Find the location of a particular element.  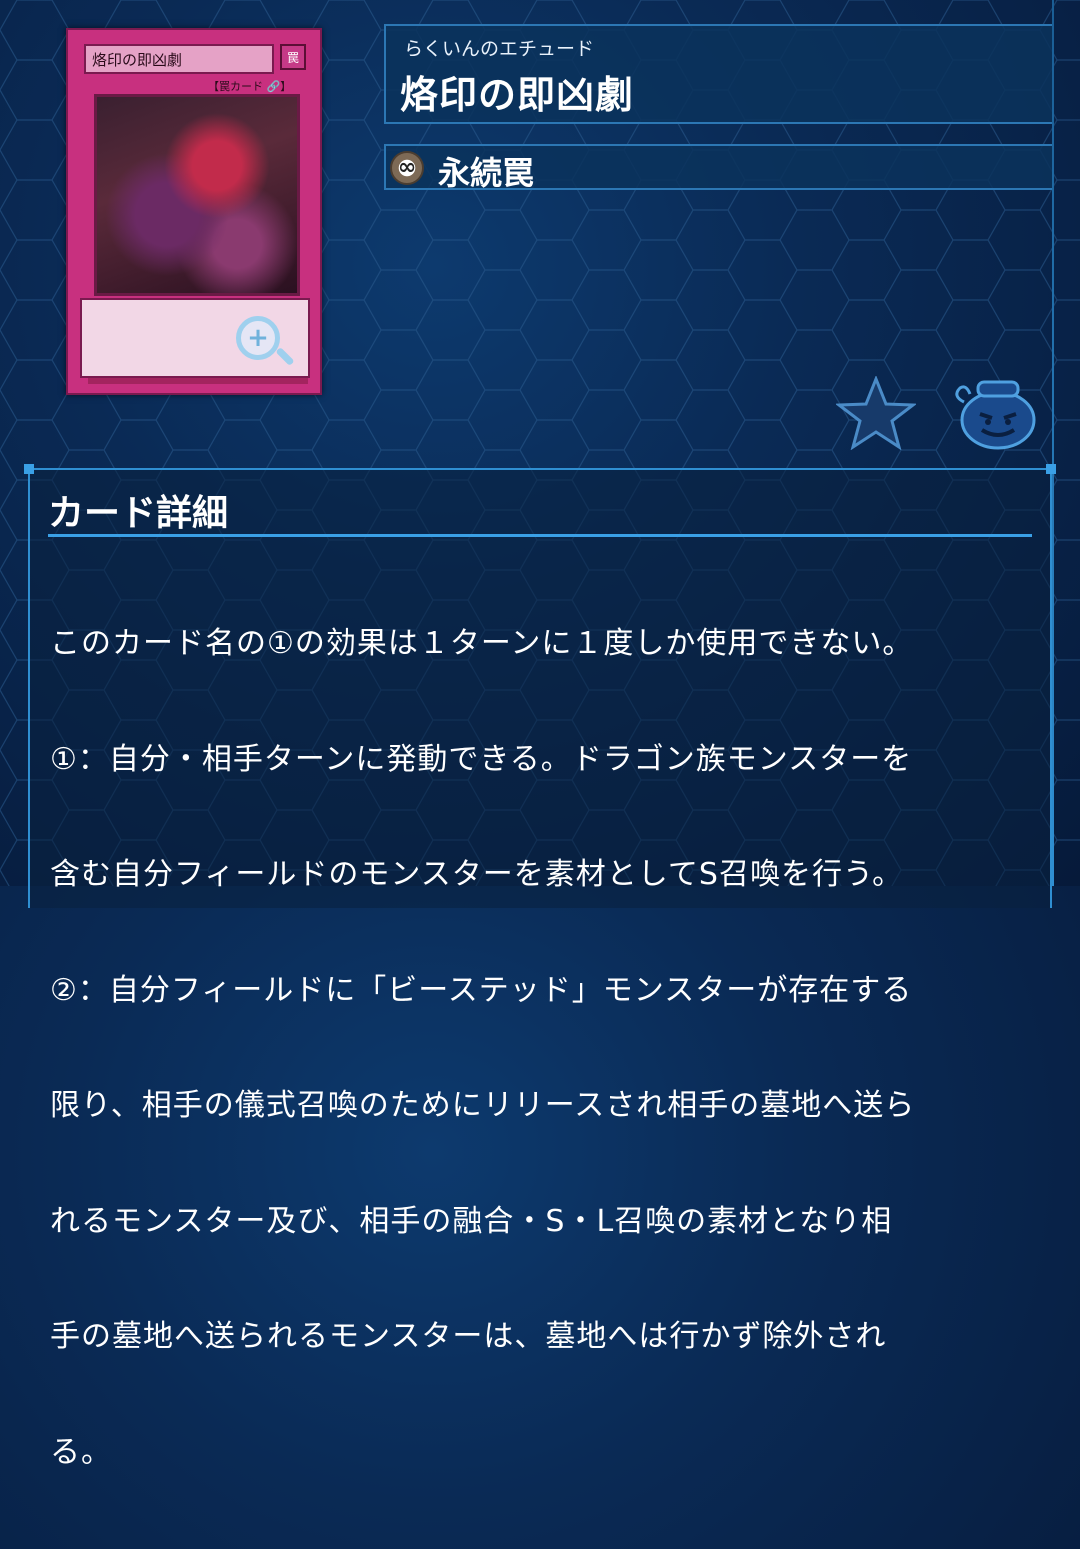

card-image-type: 【罠カード 🔗】 is located at coordinates (250, 86).